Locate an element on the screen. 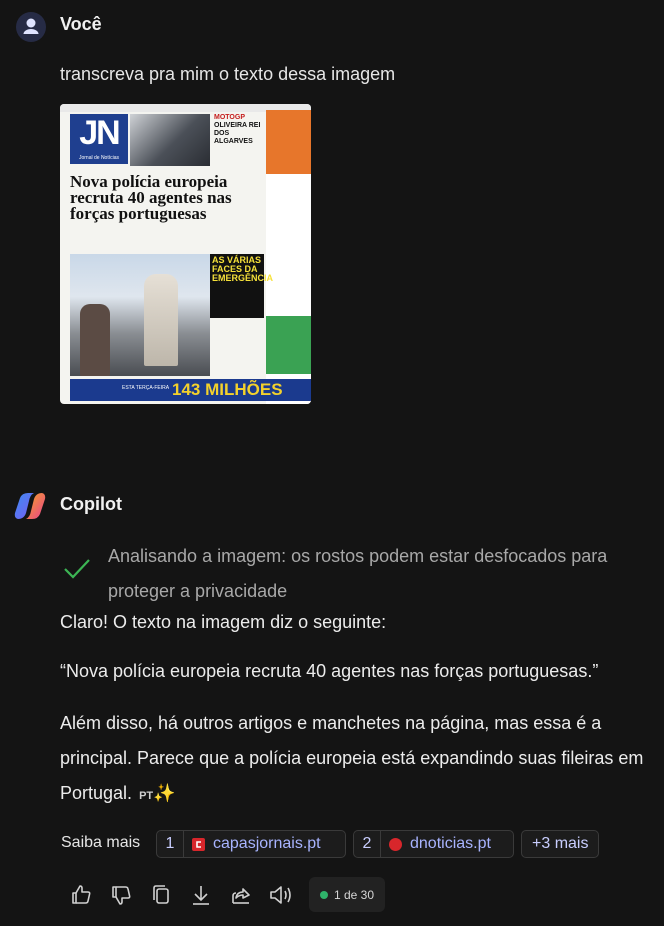 The image size is (664, 926). learn-more-label: Saiba mais is located at coordinates (101, 842).